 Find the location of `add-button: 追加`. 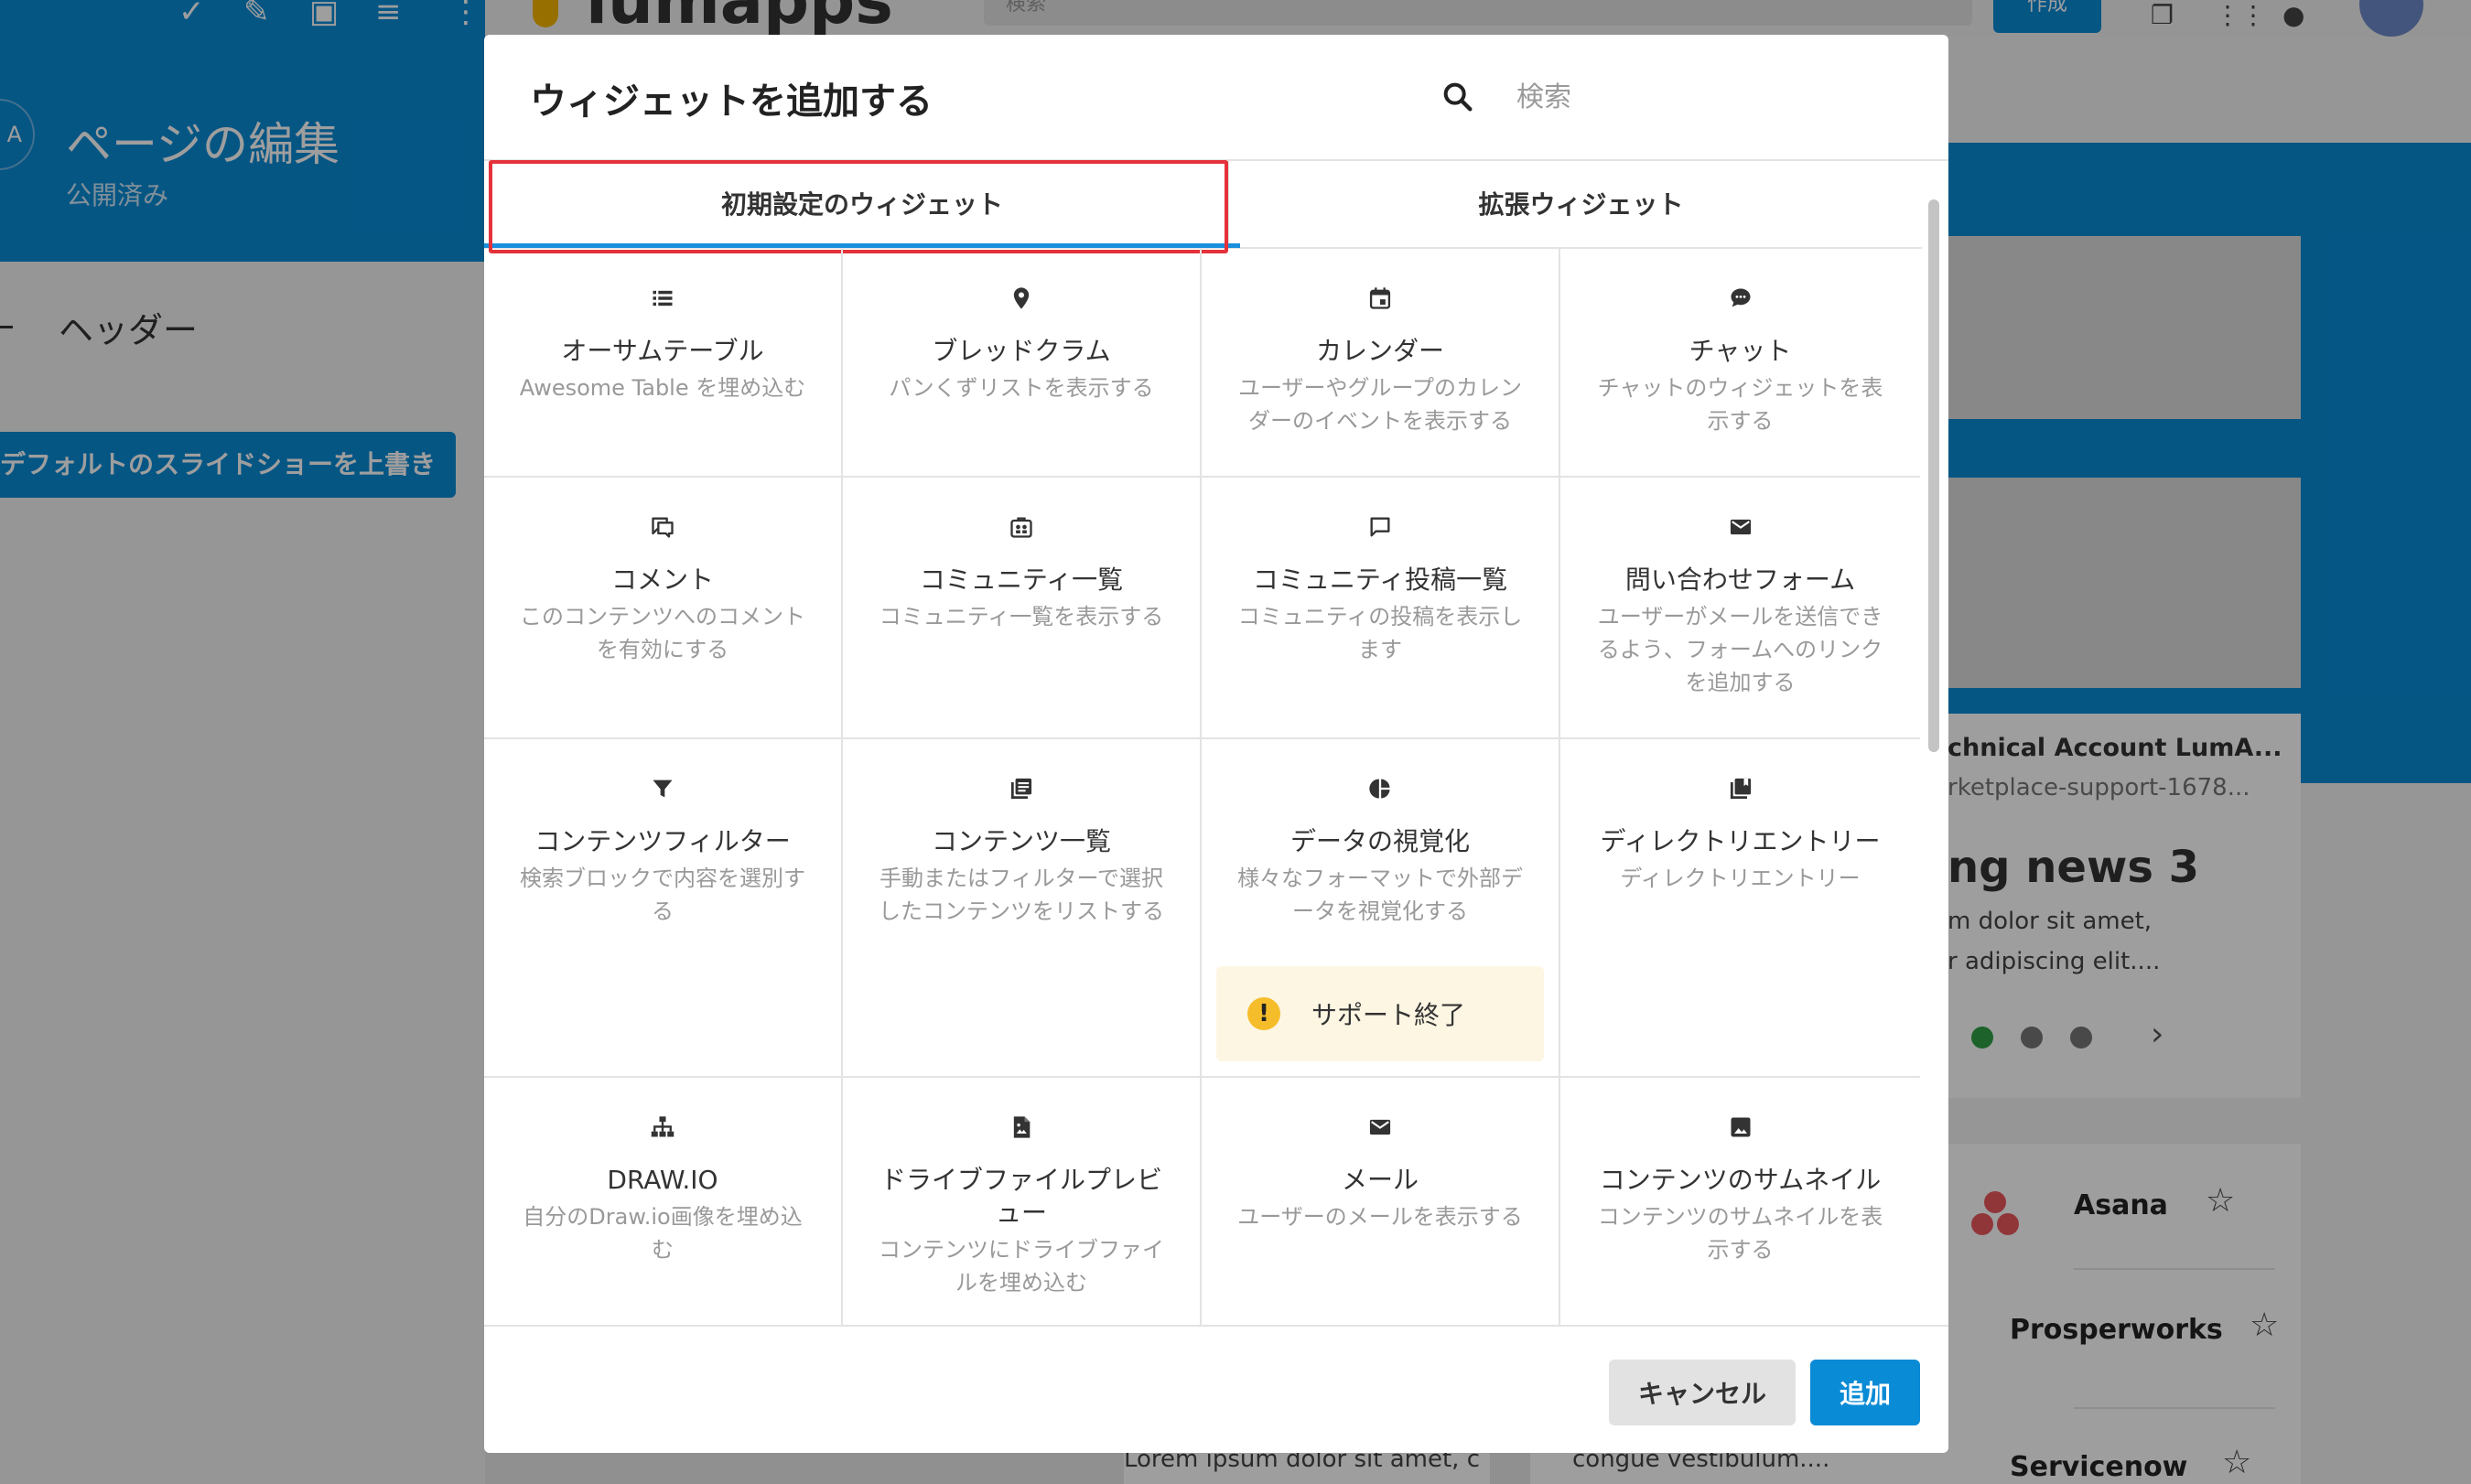

add-button: 追加 is located at coordinates (1865, 1392).